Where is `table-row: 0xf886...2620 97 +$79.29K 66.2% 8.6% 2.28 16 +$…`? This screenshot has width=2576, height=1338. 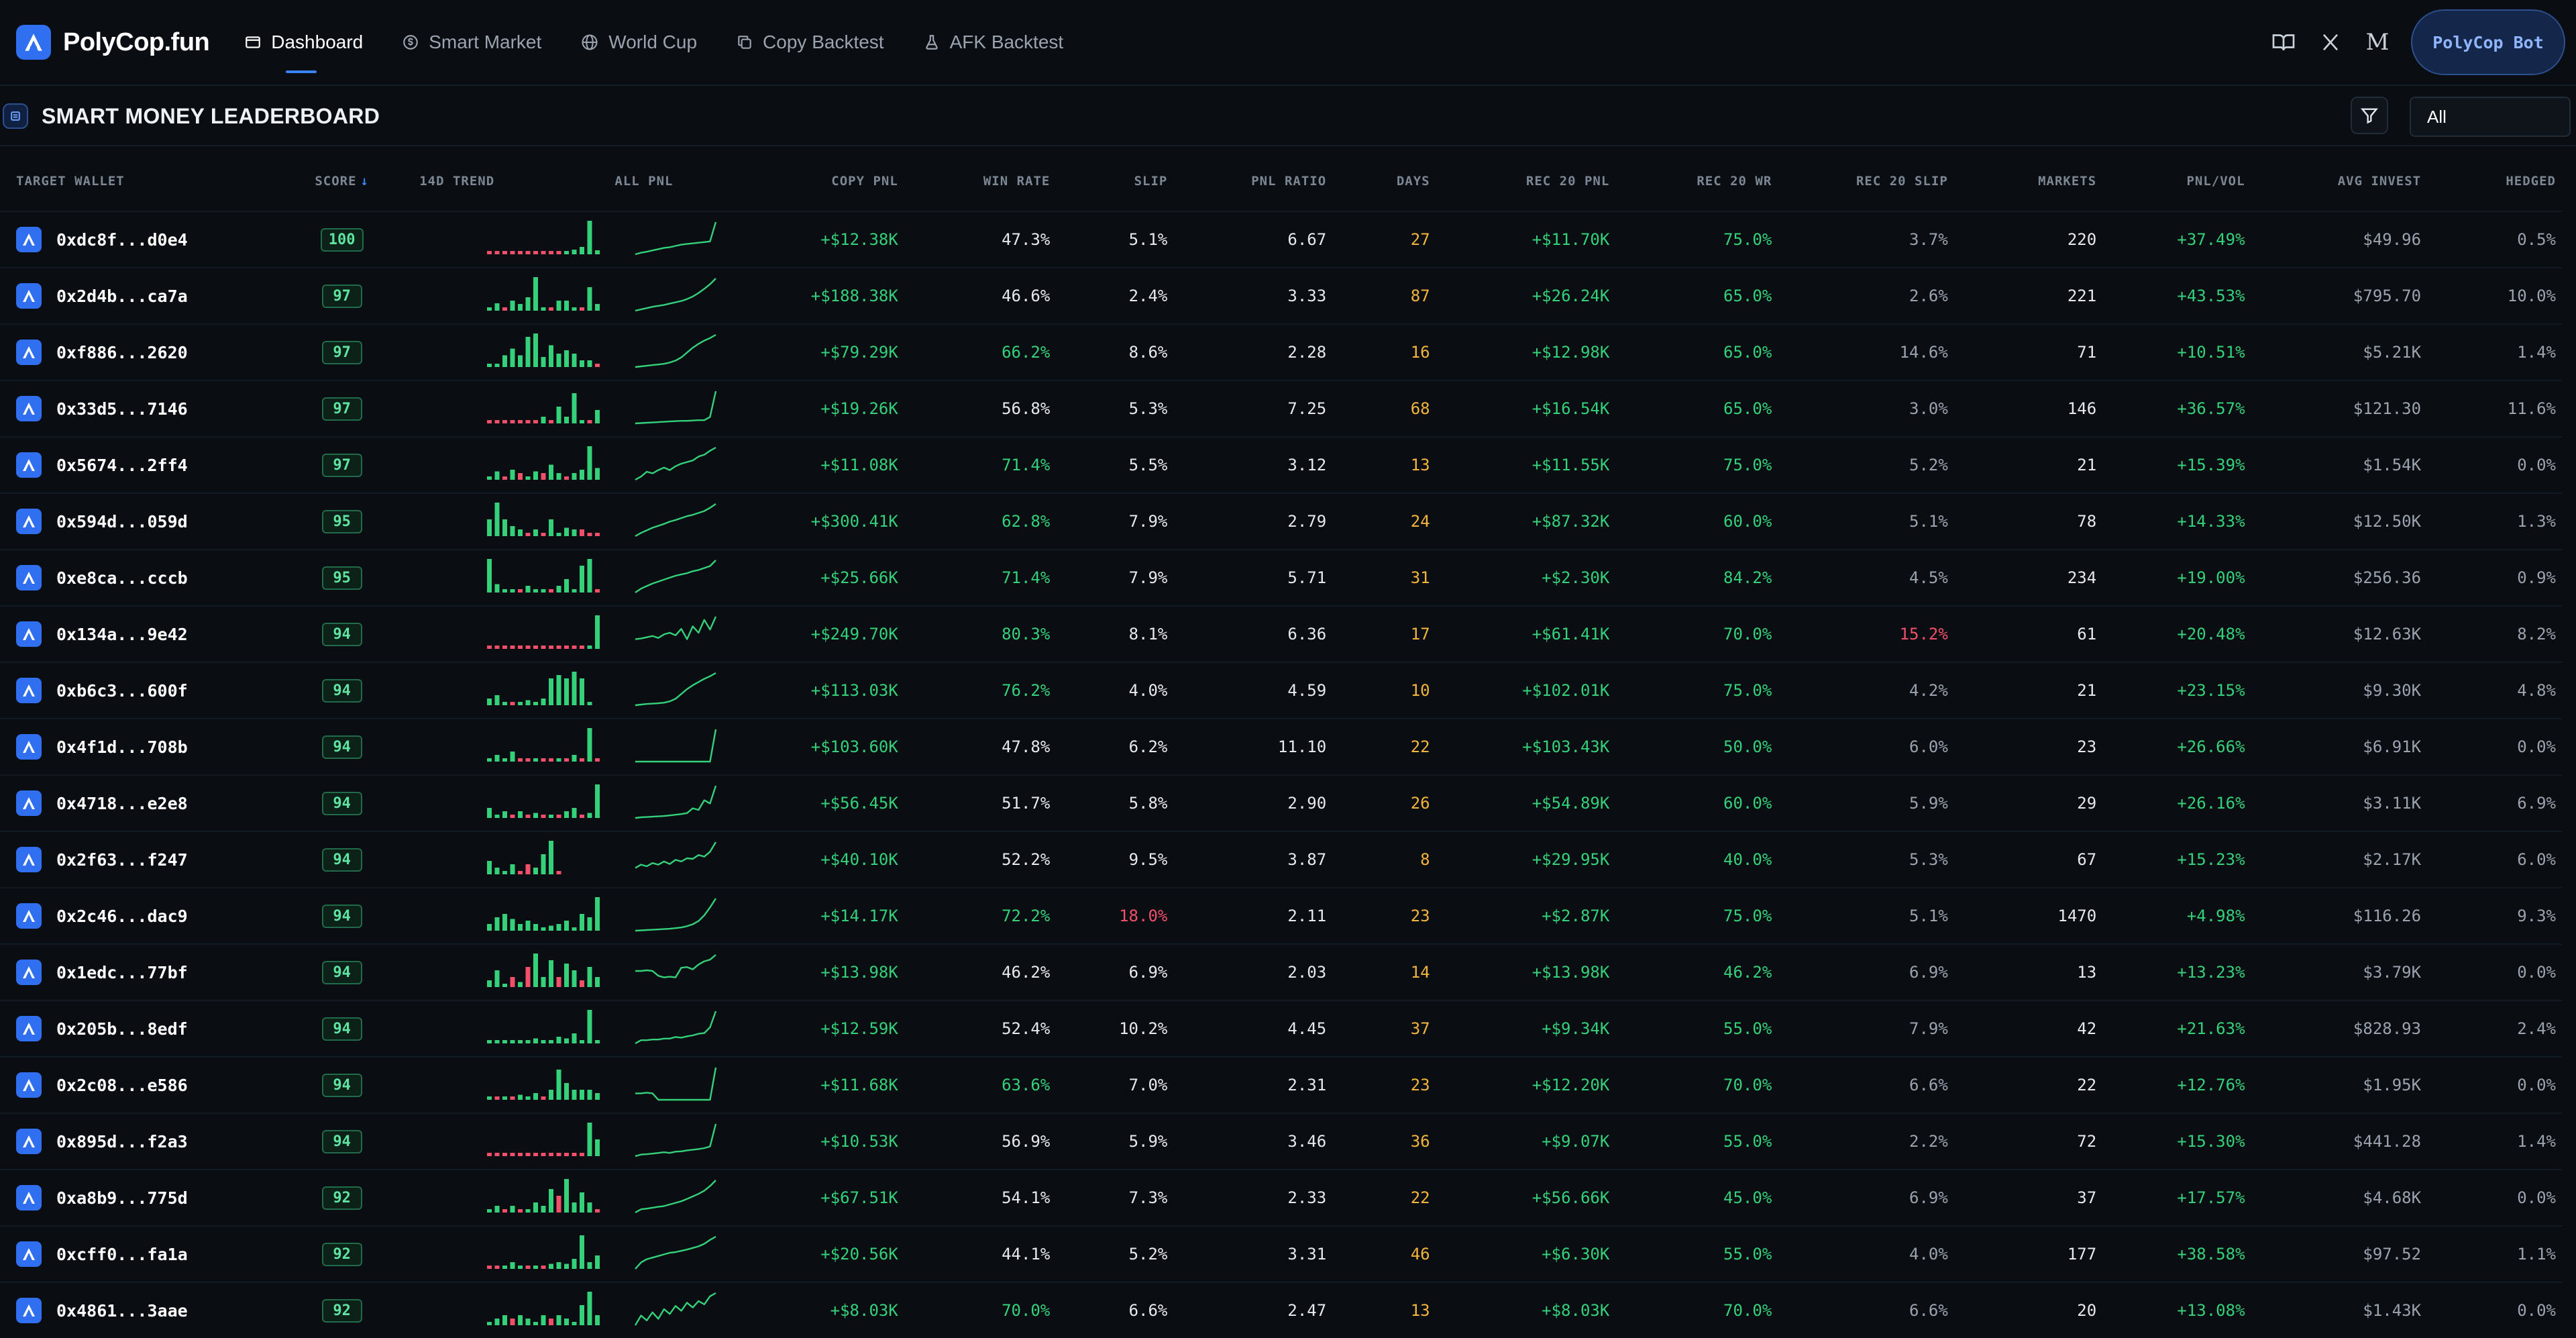 table-row: 0xf886...2620 97 +$79.29K 66.2% 8.6% 2.28 16 +$… is located at coordinates (1281, 351).